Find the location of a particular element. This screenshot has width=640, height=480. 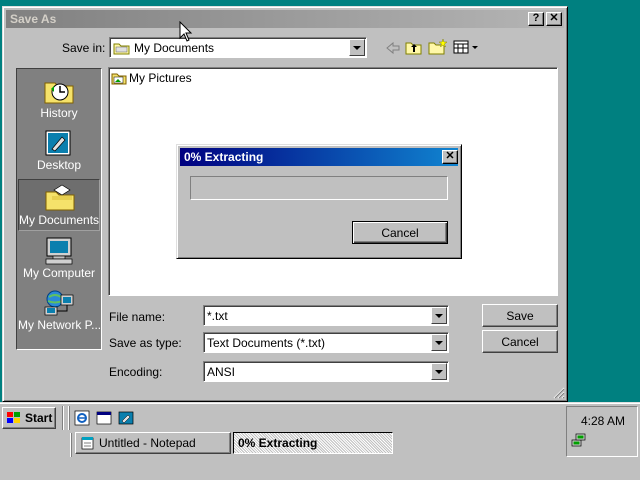

save-as-titlebar: Save As ? ✕ is located at coordinates (285, 19).